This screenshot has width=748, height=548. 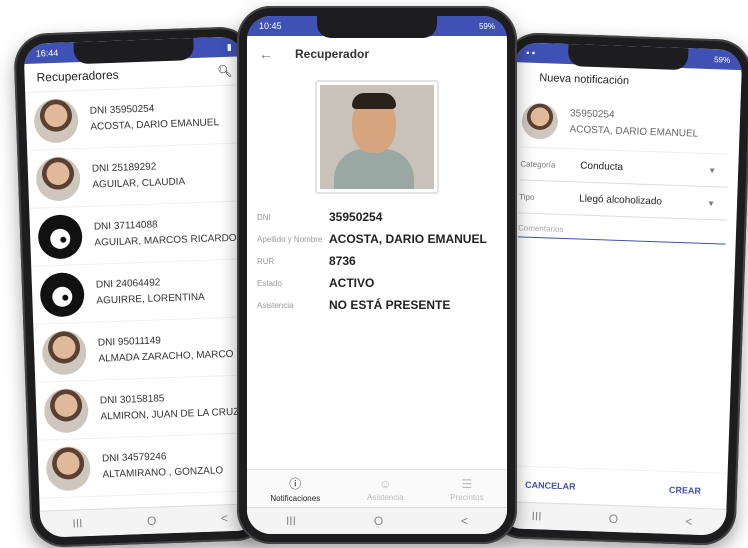 What do you see at coordinates (685, 490) in the screenshot?
I see `create-button: CREAR` at bounding box center [685, 490].